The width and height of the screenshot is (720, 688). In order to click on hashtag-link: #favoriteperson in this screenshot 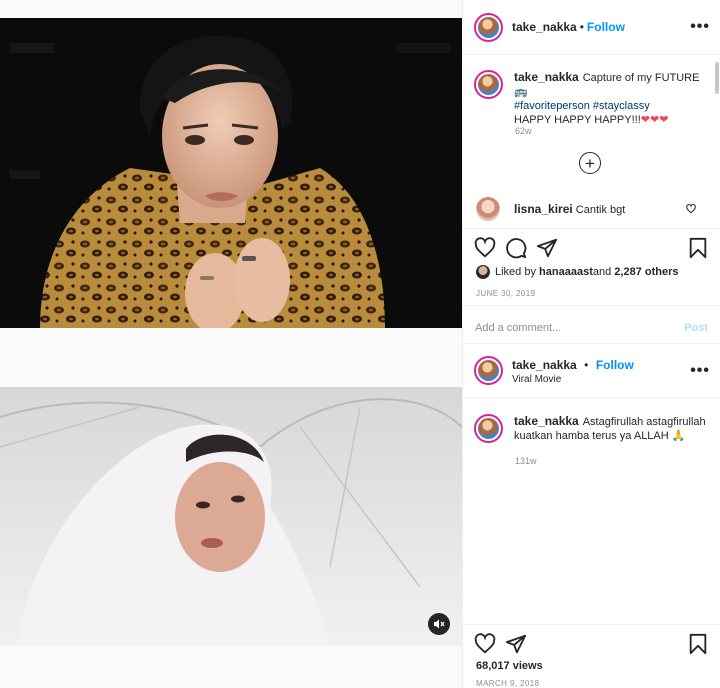, I will do `click(552, 106)`.